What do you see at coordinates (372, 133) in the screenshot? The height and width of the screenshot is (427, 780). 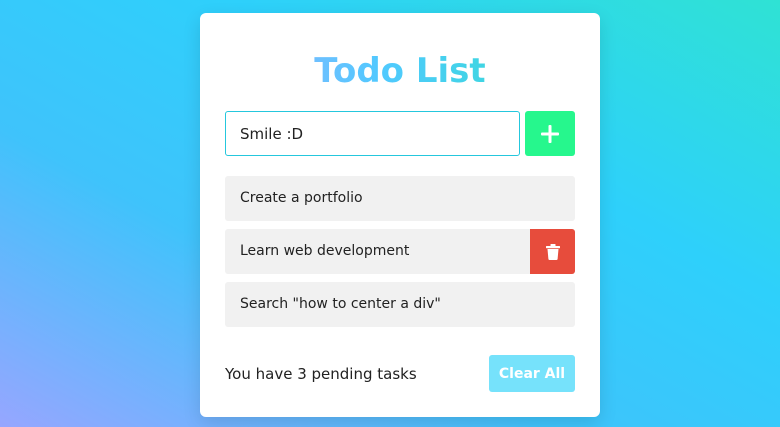 I see `todo-input` at bounding box center [372, 133].